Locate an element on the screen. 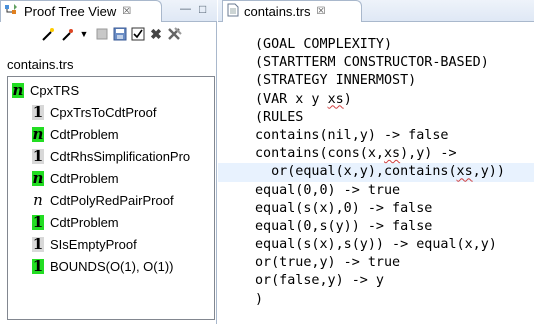 The height and width of the screenshot is (324, 534). code-line-cons: contains(cons(x,xs),y) -> is located at coordinates (356, 154).